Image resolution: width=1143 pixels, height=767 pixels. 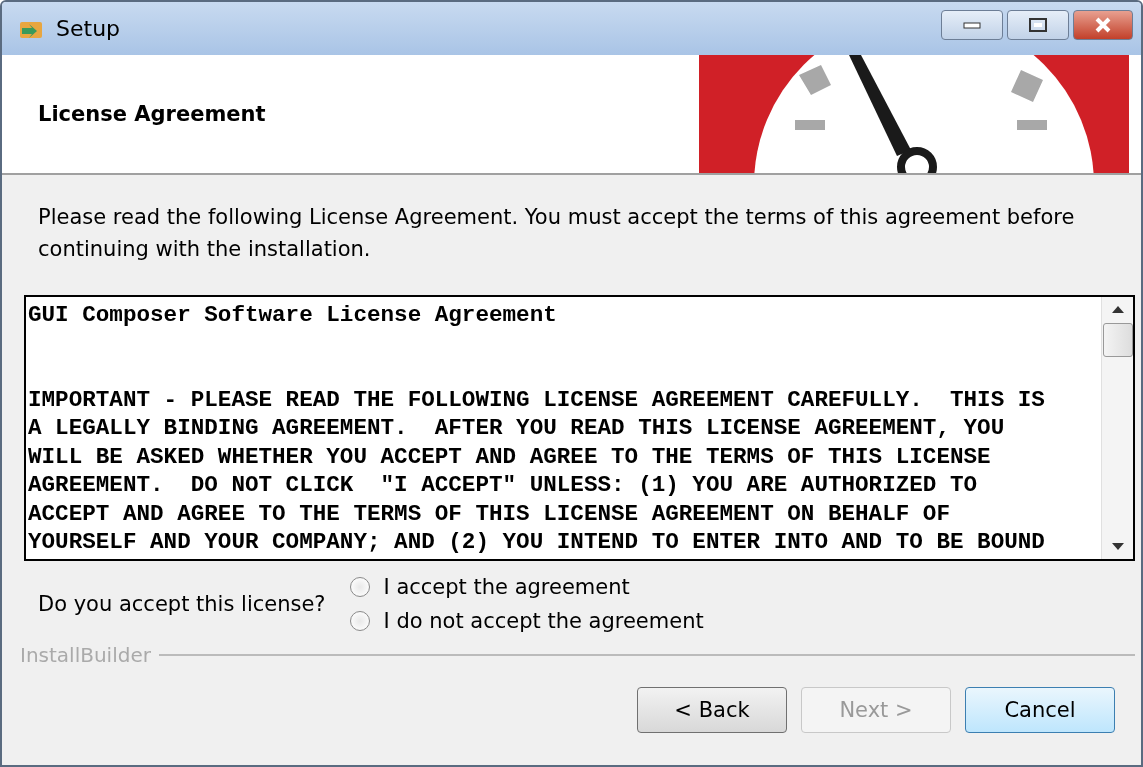 What do you see at coordinates (1040, 710) in the screenshot?
I see `dialog-button: Cancel` at bounding box center [1040, 710].